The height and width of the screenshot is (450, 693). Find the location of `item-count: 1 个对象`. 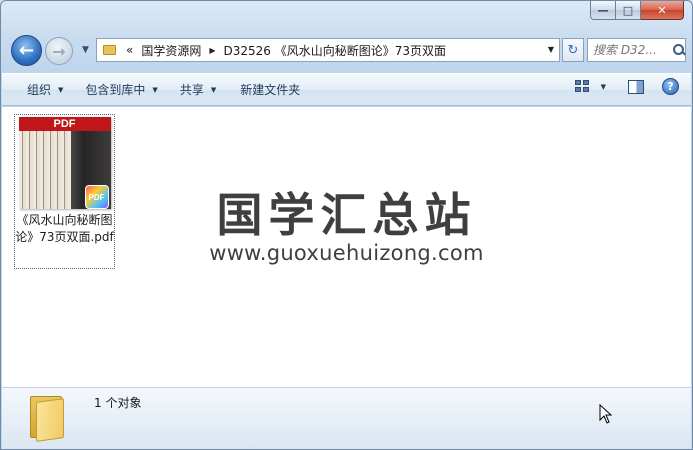

item-count: 1 个对象 is located at coordinates (118, 403).